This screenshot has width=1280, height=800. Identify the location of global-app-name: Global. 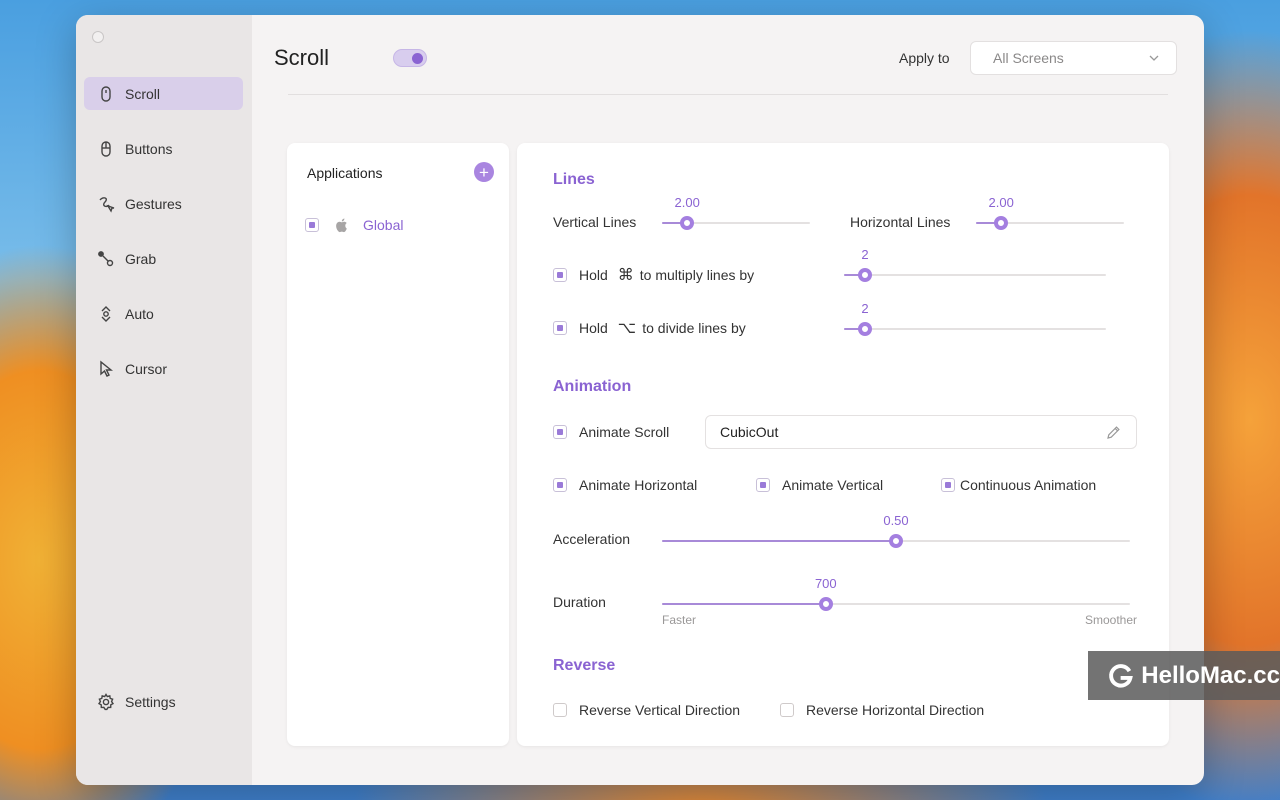
(383, 225).